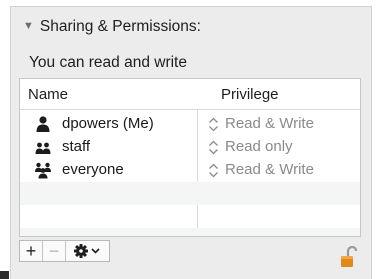 This screenshot has width=380, height=279. Describe the element at coordinates (190, 147) in the screenshot. I see `table-row: staff Read only` at that location.